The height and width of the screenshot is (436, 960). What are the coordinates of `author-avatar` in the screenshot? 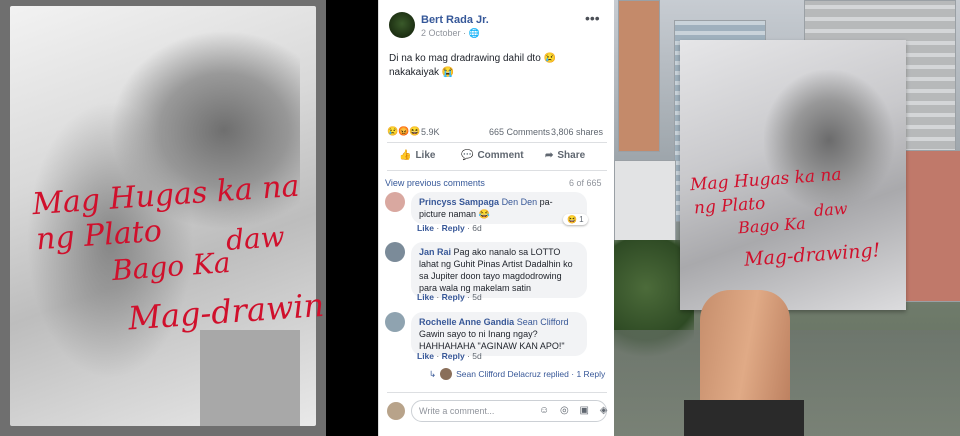 It's located at (402, 25).